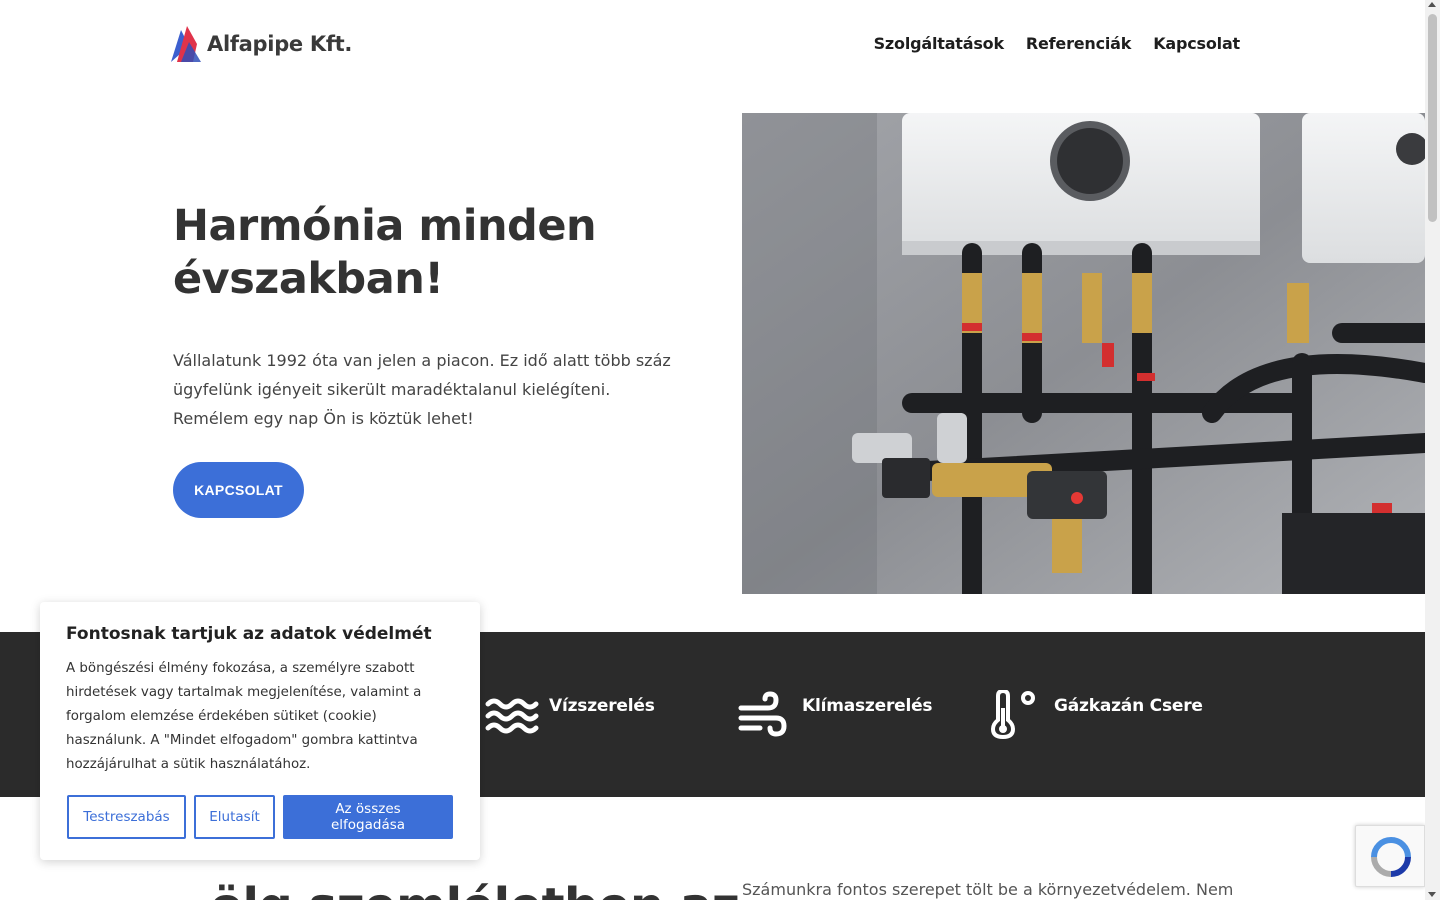 This screenshot has height=900, width=1440. I want to click on hero-title: Harmónia minden évszakban!, so click(385, 252).